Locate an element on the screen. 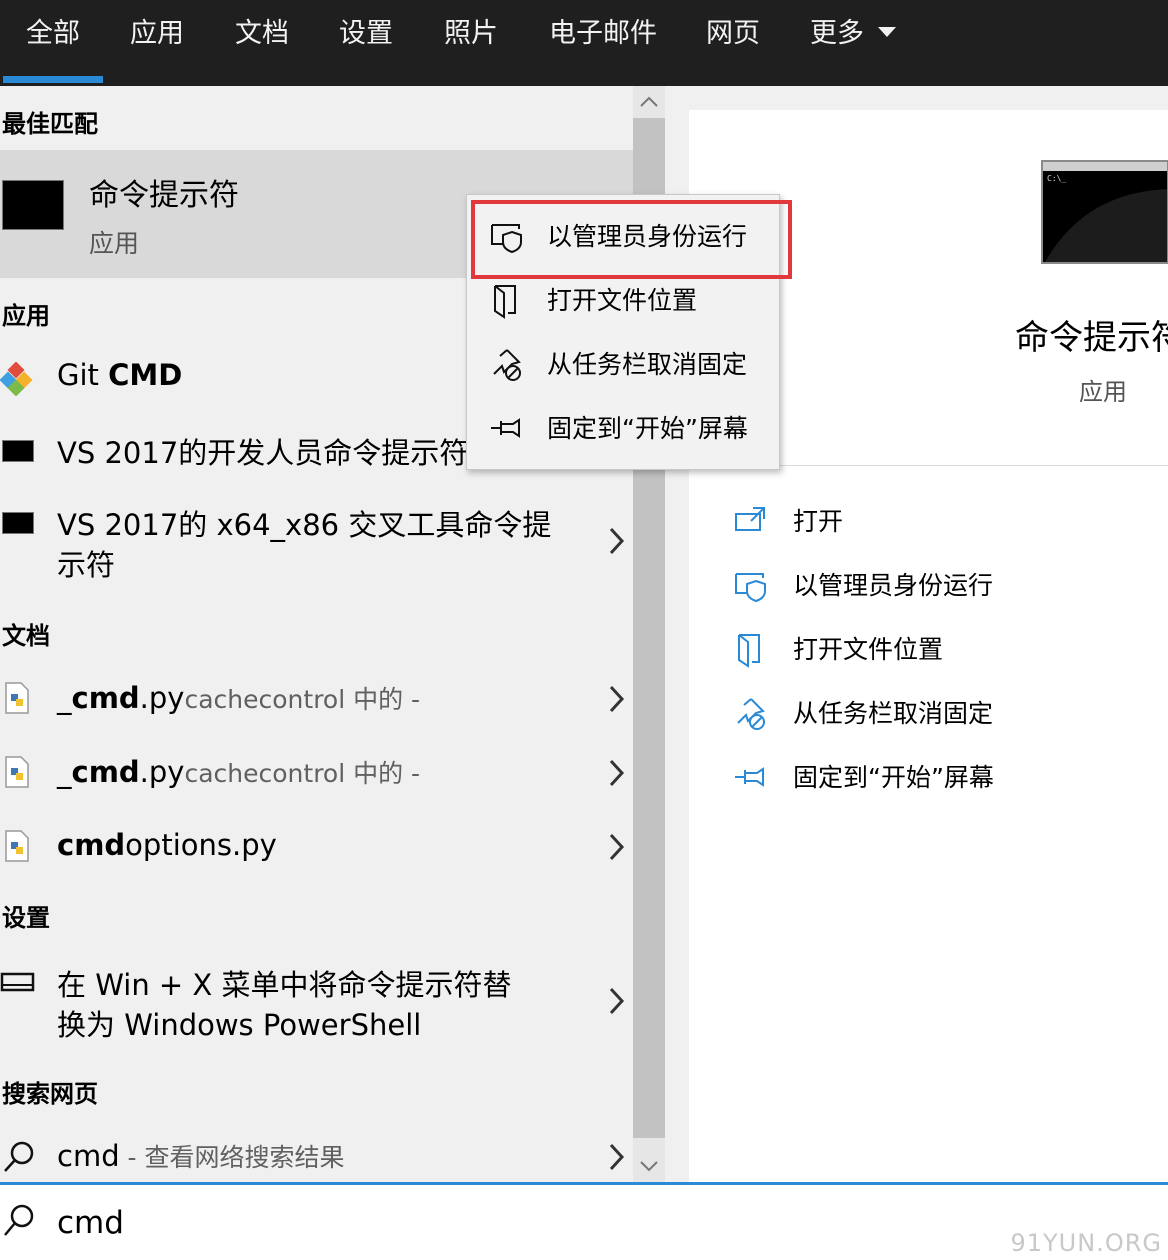 The width and height of the screenshot is (1168, 1260). search-bar: cmd 91YUN.ORG is located at coordinates (584, 1221).